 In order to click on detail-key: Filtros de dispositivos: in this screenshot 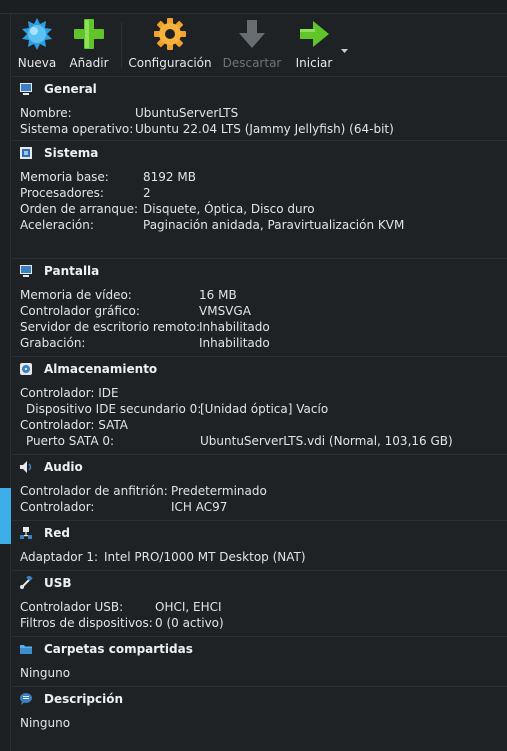, I will do `click(86, 623)`.